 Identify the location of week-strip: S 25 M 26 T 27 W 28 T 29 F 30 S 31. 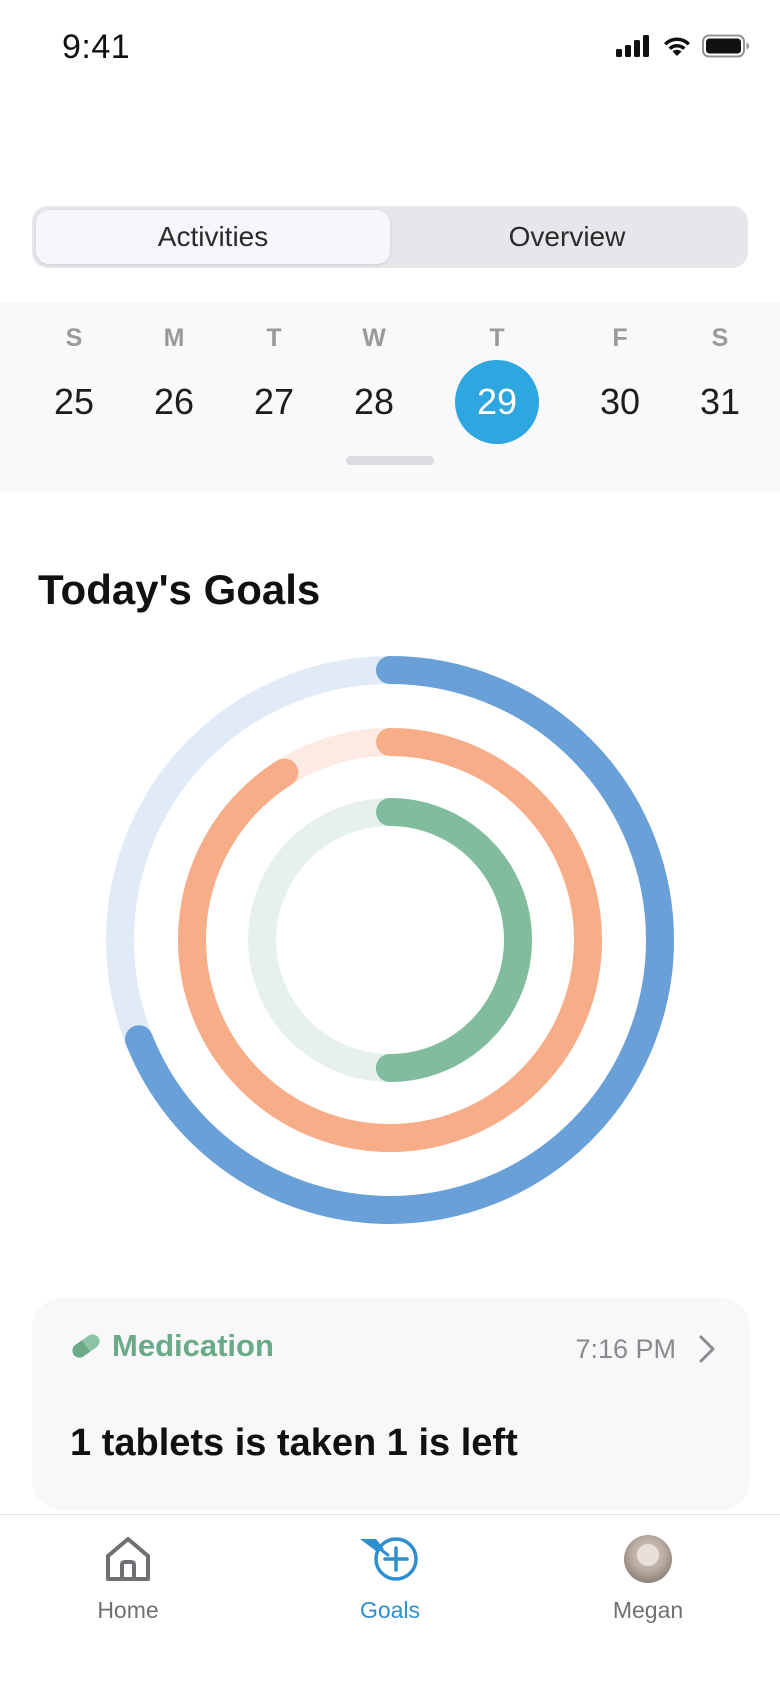
(390, 397).